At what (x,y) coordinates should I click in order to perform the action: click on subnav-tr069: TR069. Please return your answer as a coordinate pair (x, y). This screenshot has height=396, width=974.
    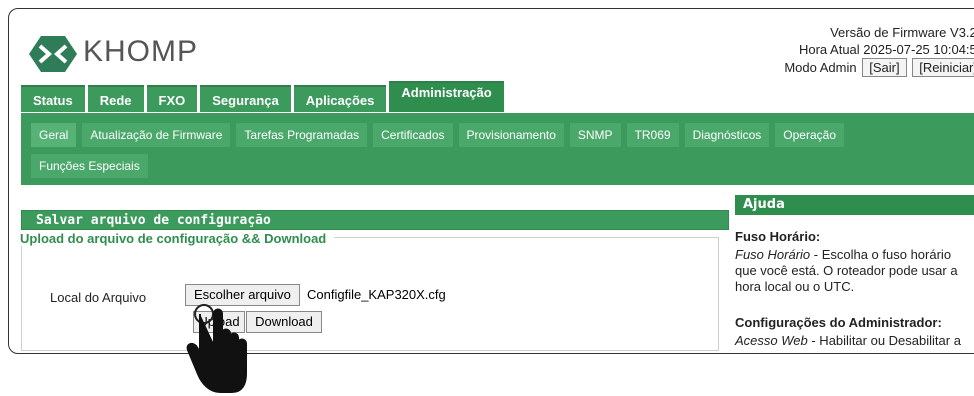
    Looking at the image, I should click on (652, 135).